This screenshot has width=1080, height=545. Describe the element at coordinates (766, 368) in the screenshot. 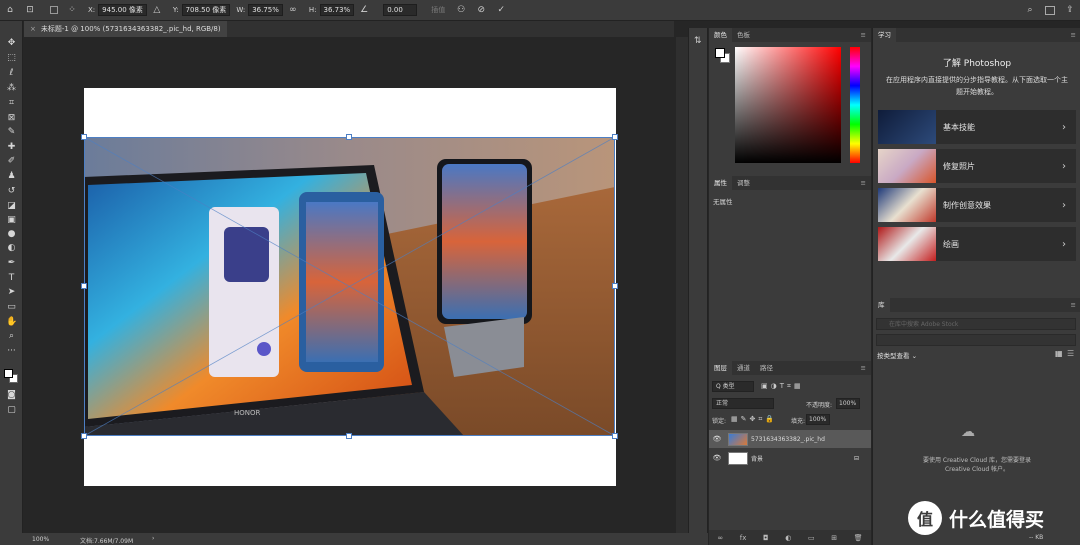

I see `tab-paths: 路径` at that location.